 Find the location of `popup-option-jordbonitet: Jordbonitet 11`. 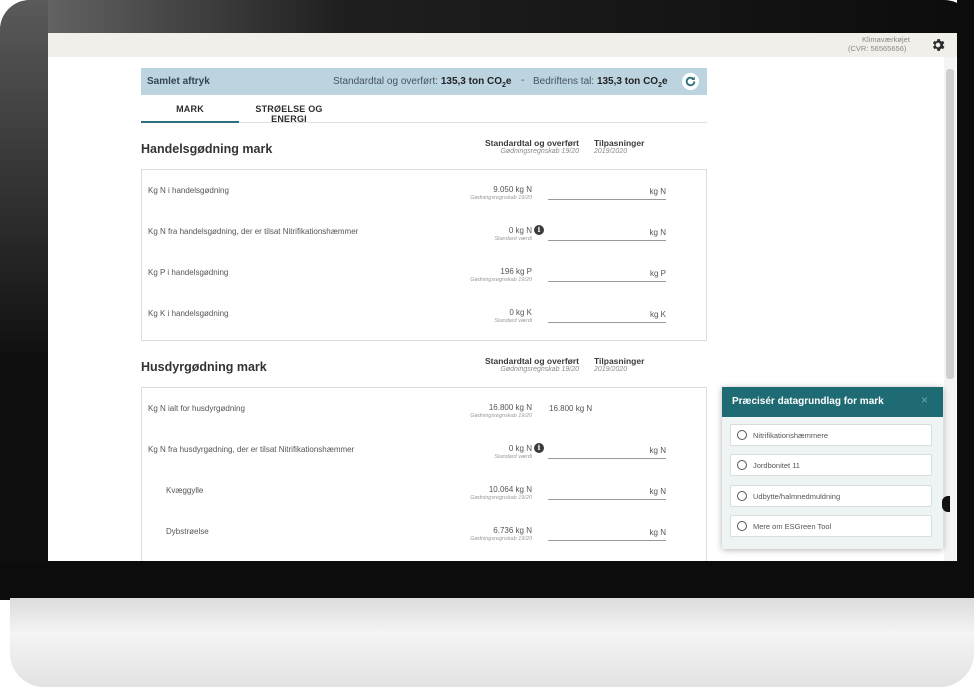

popup-option-jordbonitet: Jordbonitet 11 is located at coordinates (831, 465).